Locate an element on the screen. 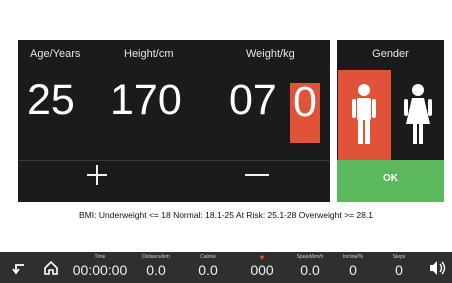 This screenshot has height=283, width=452. volume-icon is located at coordinates (438, 268).